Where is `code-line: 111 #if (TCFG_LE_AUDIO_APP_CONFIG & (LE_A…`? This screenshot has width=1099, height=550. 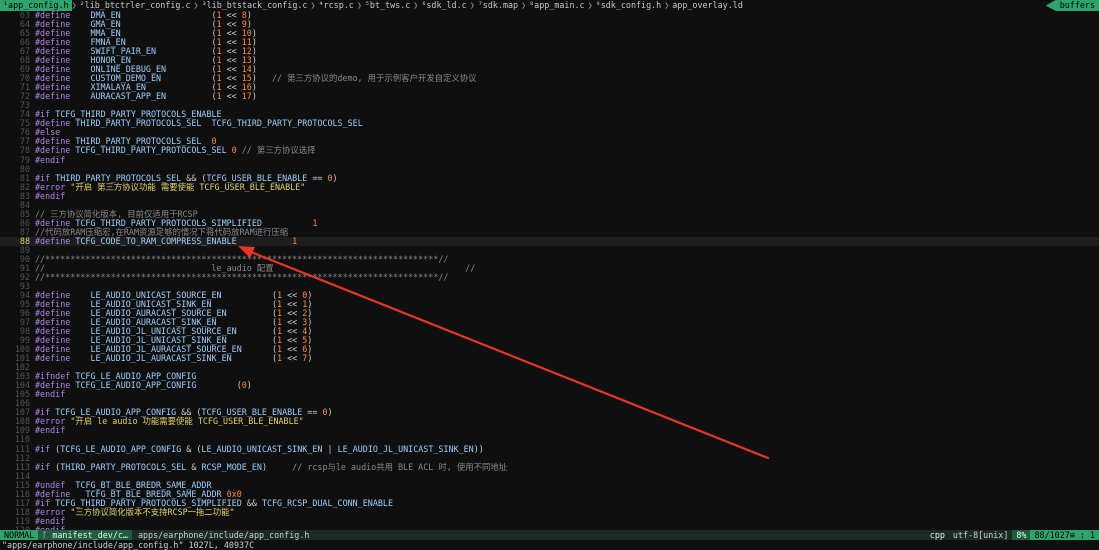
code-line: 111 #if (TCFG_LE_AUDIO_APP_CONFIG & (LE_A… is located at coordinates (549, 448).